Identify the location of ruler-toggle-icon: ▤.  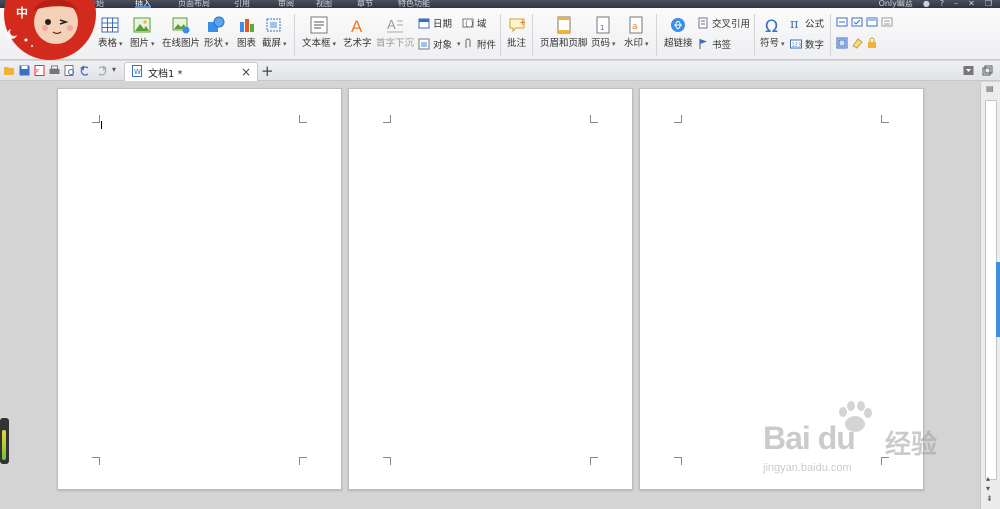
(990, 88).